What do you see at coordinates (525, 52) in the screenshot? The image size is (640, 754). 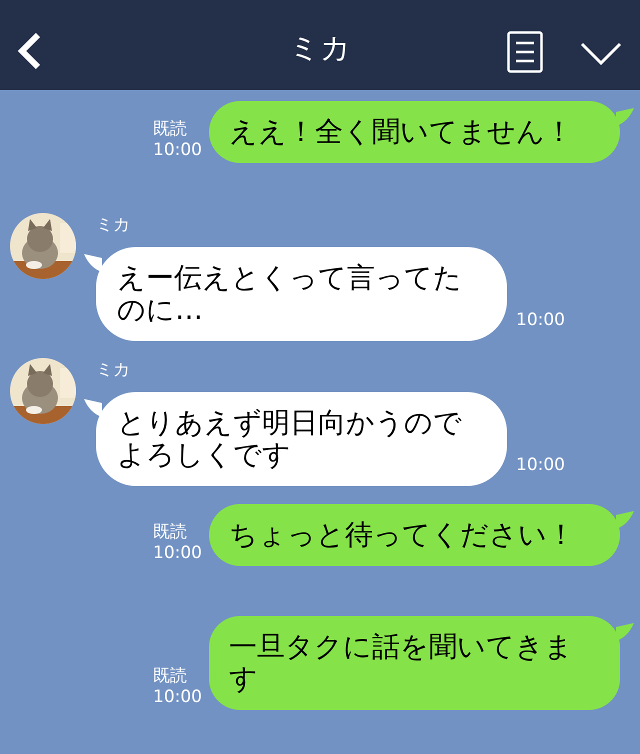 I see `menu-icon` at bounding box center [525, 52].